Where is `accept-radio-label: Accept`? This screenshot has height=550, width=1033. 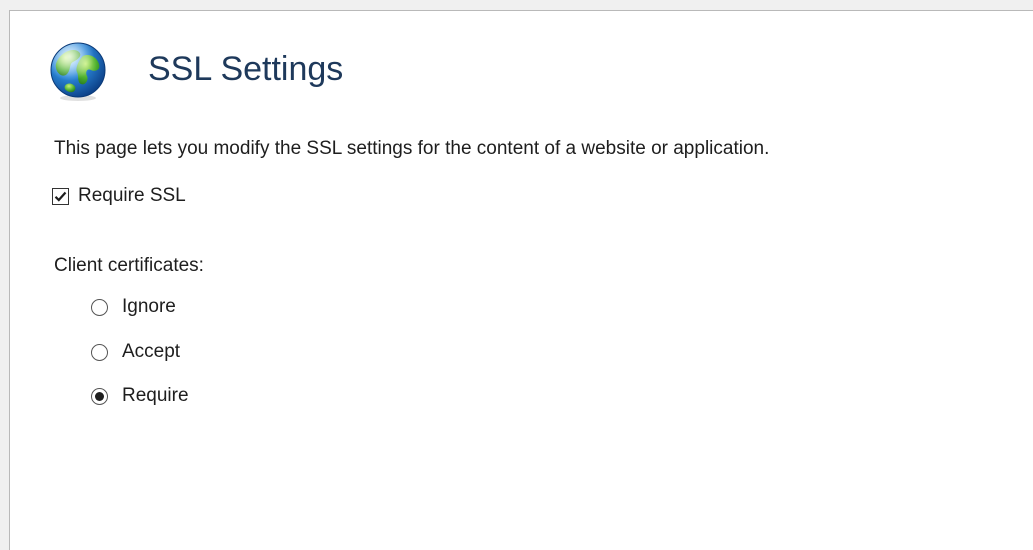 accept-radio-label: Accept is located at coordinates (151, 352).